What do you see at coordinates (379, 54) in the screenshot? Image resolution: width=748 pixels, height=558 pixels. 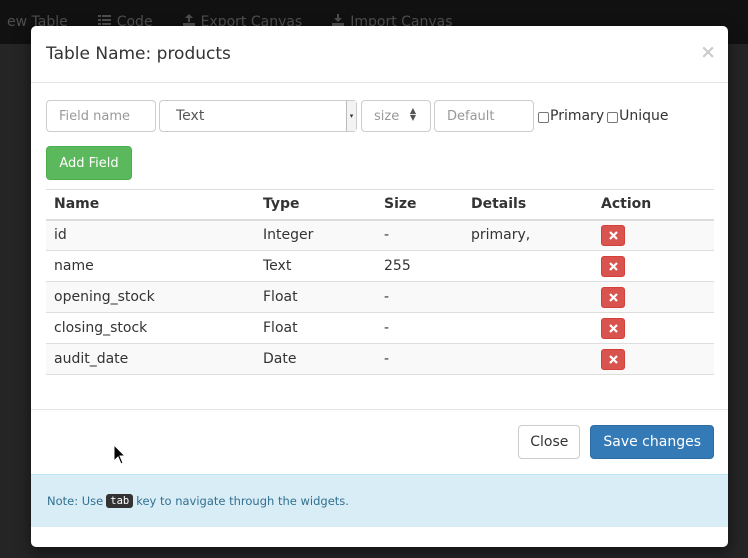 I see `modal-header: Table Name: products ×` at bounding box center [379, 54].